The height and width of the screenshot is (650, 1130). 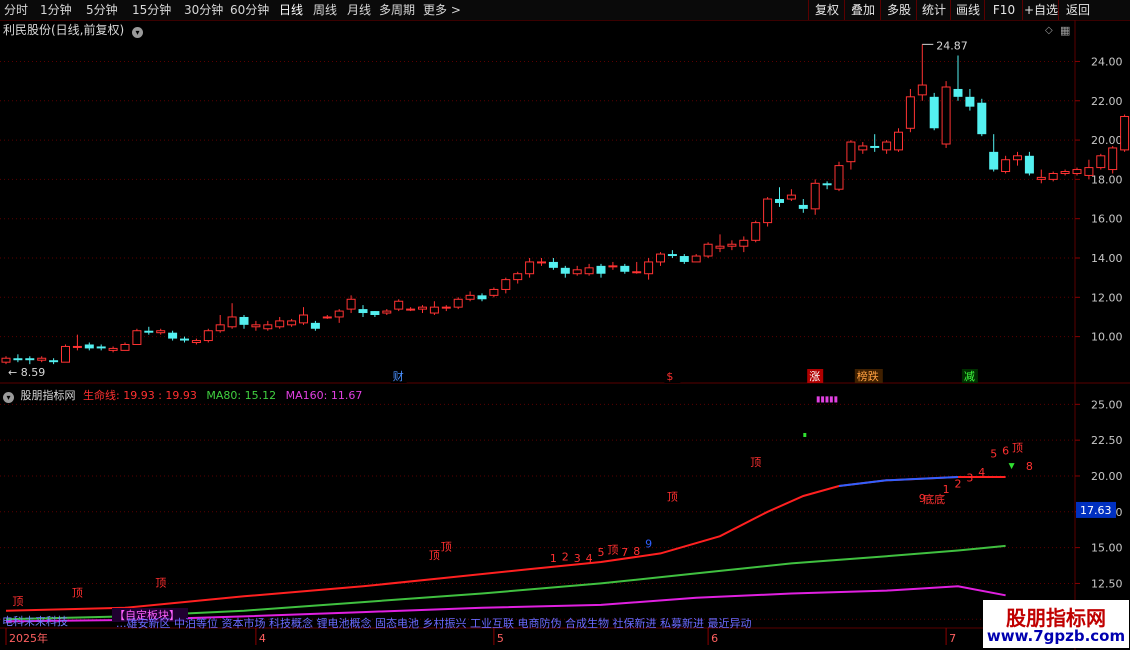 I want to click on period-tab-8: 月线, so click(x=359, y=10).